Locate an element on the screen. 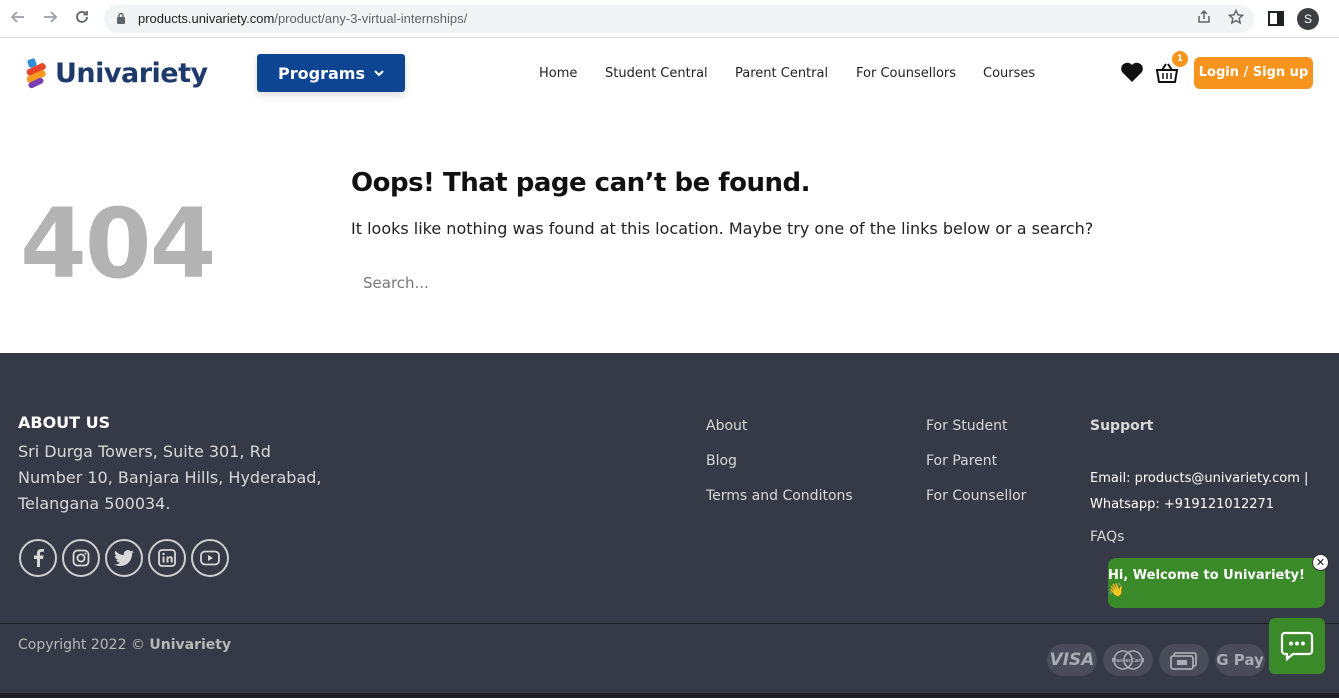 The width and height of the screenshot is (1339, 698). nav-home: Home is located at coordinates (558, 73).